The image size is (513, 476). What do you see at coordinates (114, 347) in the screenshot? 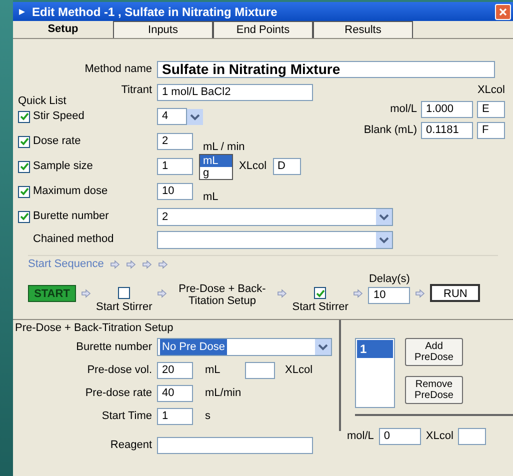
I see `field-label: Burette number` at bounding box center [114, 347].